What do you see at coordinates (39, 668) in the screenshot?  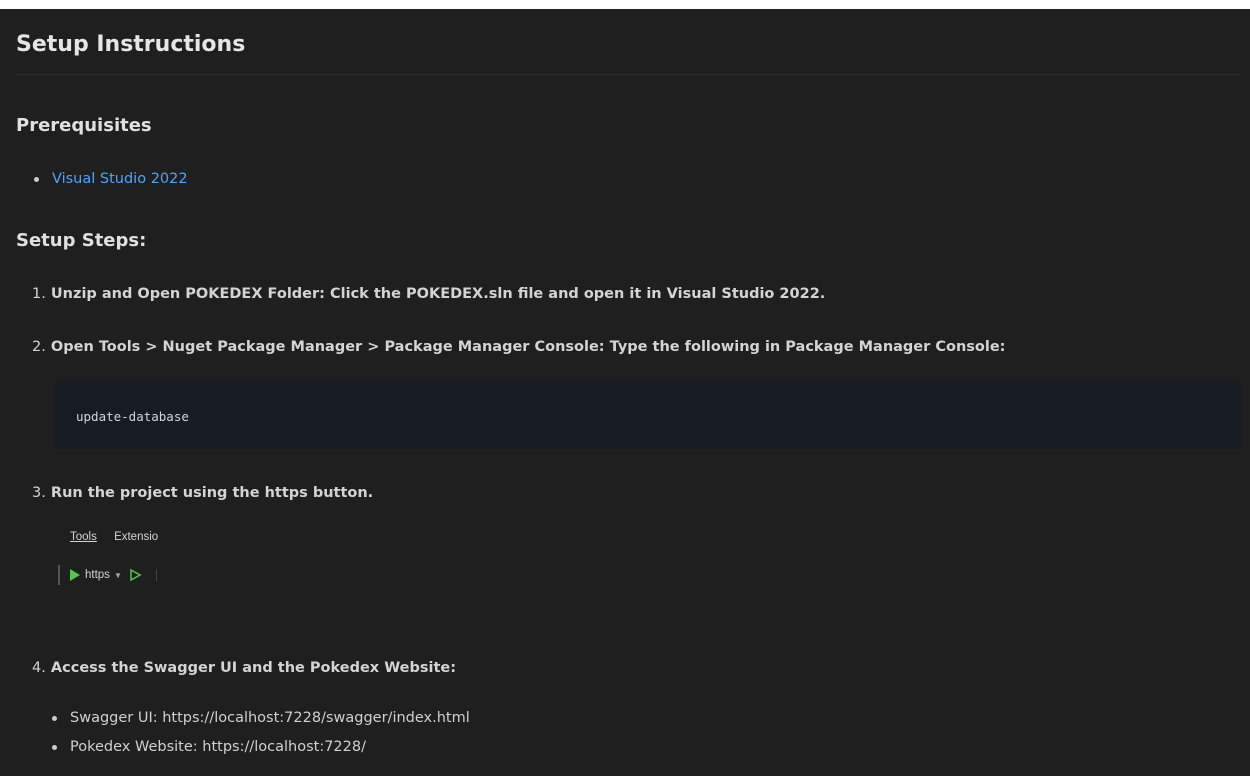 I see `step-number: 4.` at bounding box center [39, 668].